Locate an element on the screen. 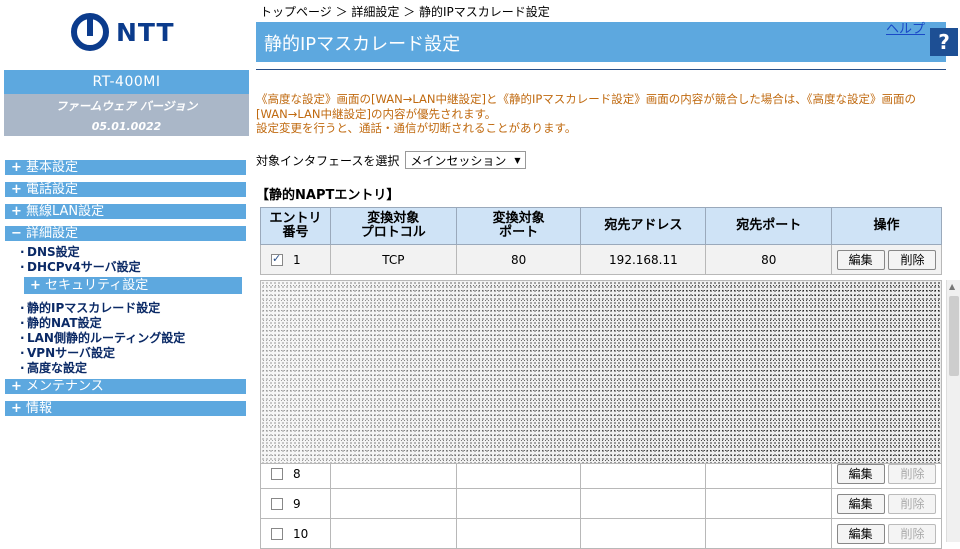 Image resolution: width=960 pixels, height=549 pixels. ntt-logo-icon is located at coordinates (90, 32).